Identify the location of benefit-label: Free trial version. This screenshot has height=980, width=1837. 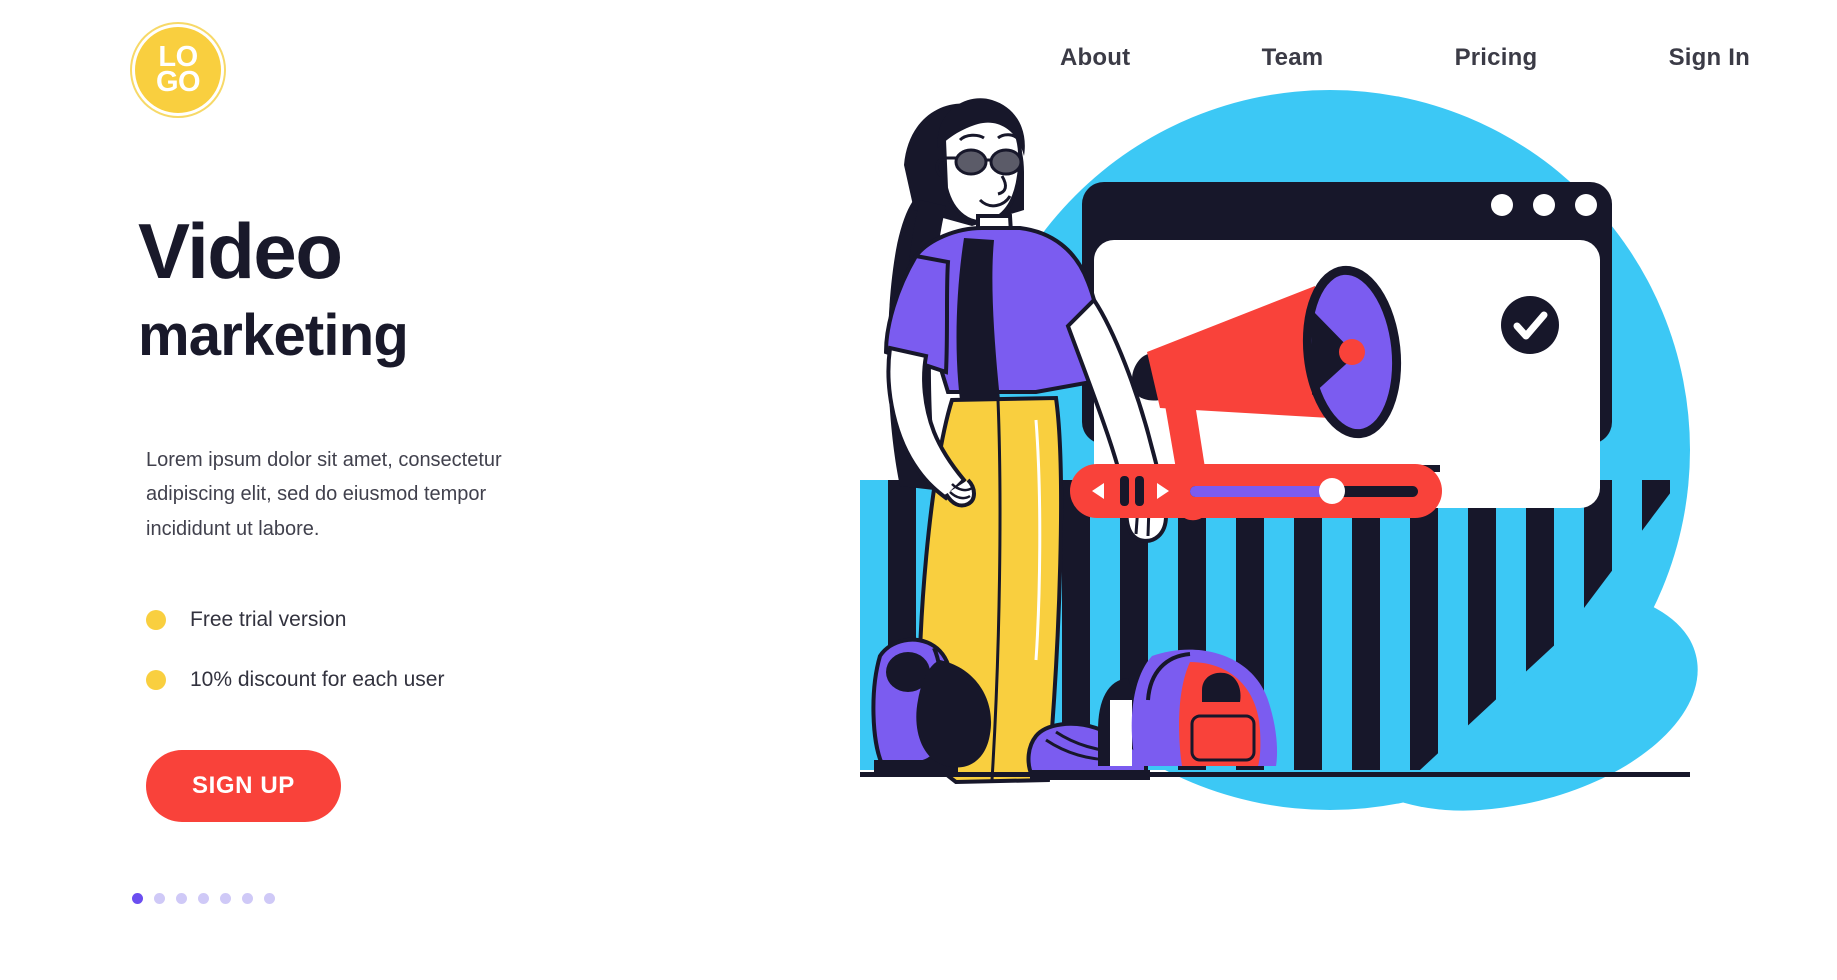
(268, 620).